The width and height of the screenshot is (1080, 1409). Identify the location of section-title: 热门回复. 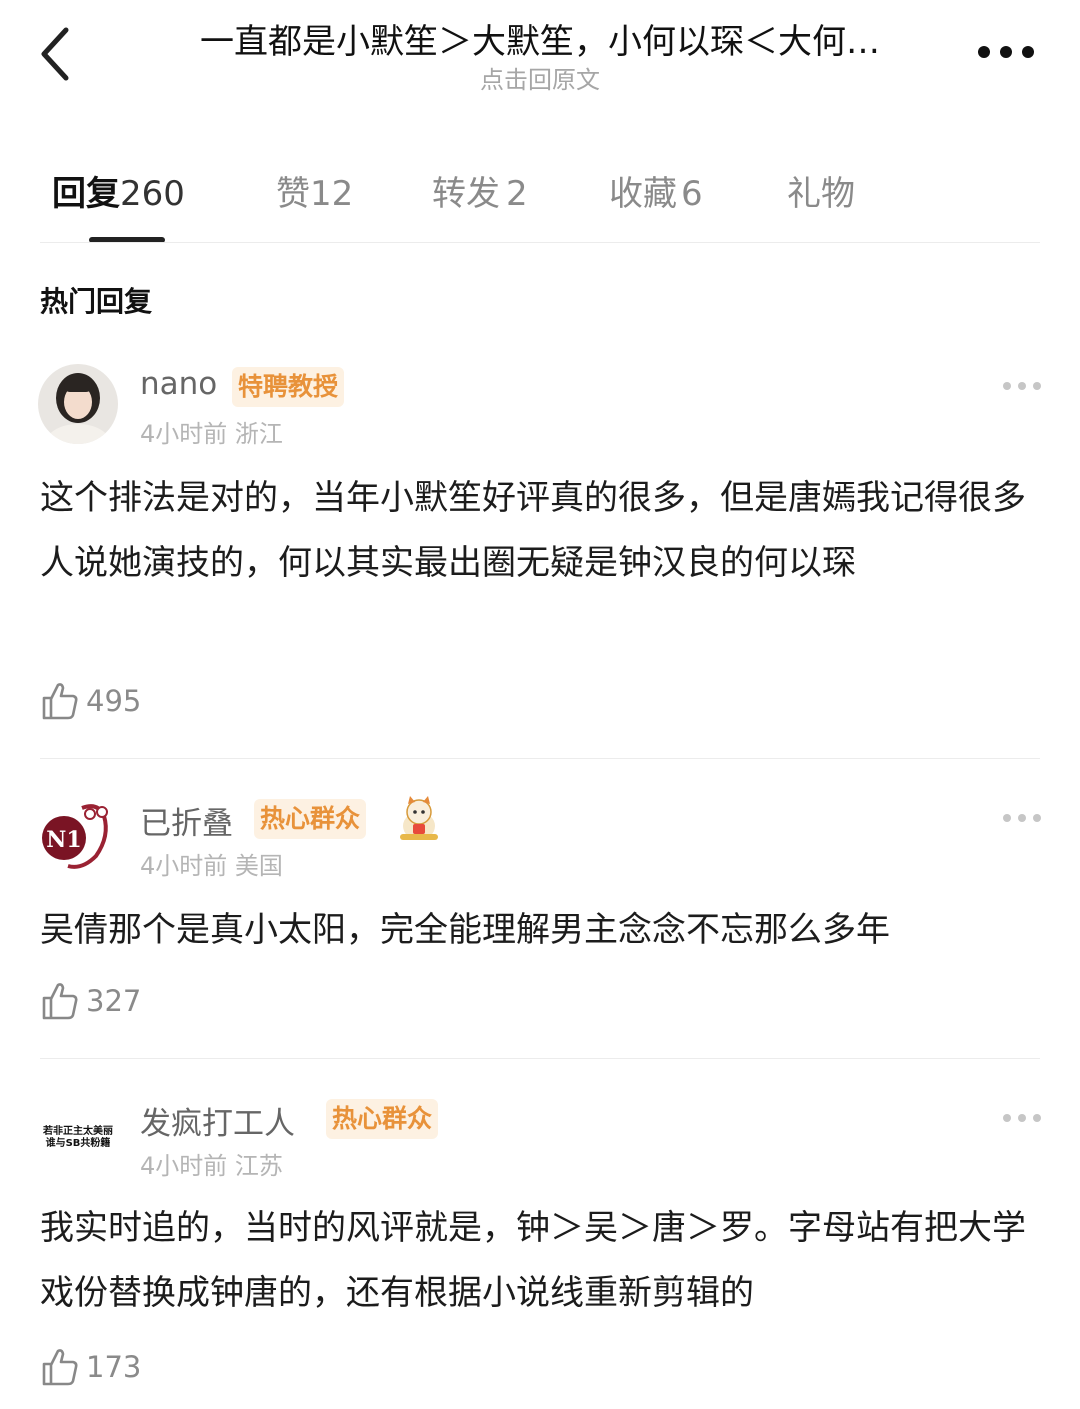
(96, 301).